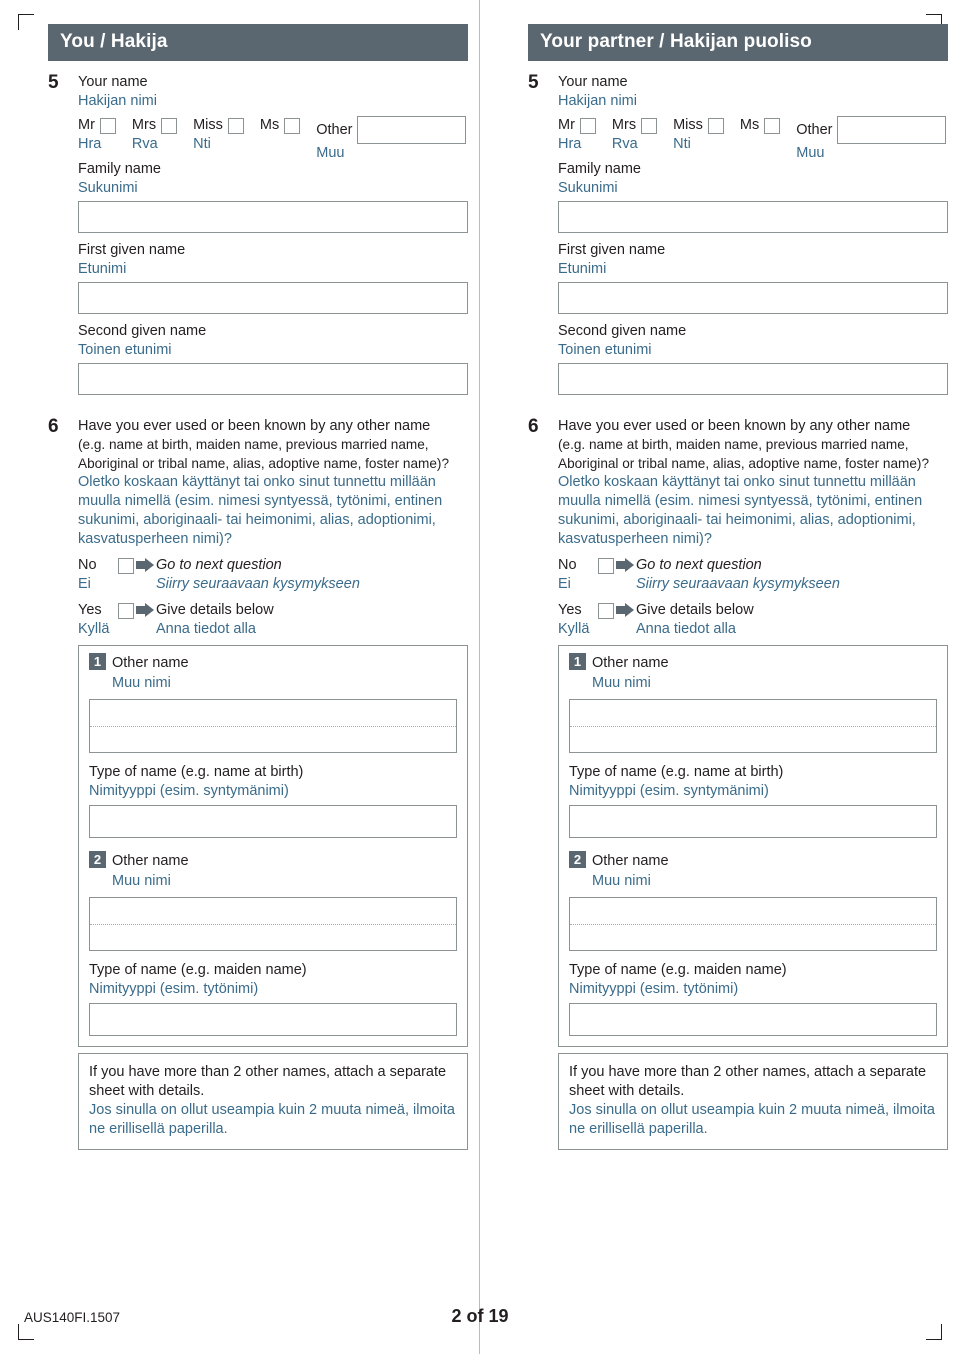  Describe the element at coordinates (597, 101) in the screenshot. I see `question-label-fi: Hakijan nimi` at that location.